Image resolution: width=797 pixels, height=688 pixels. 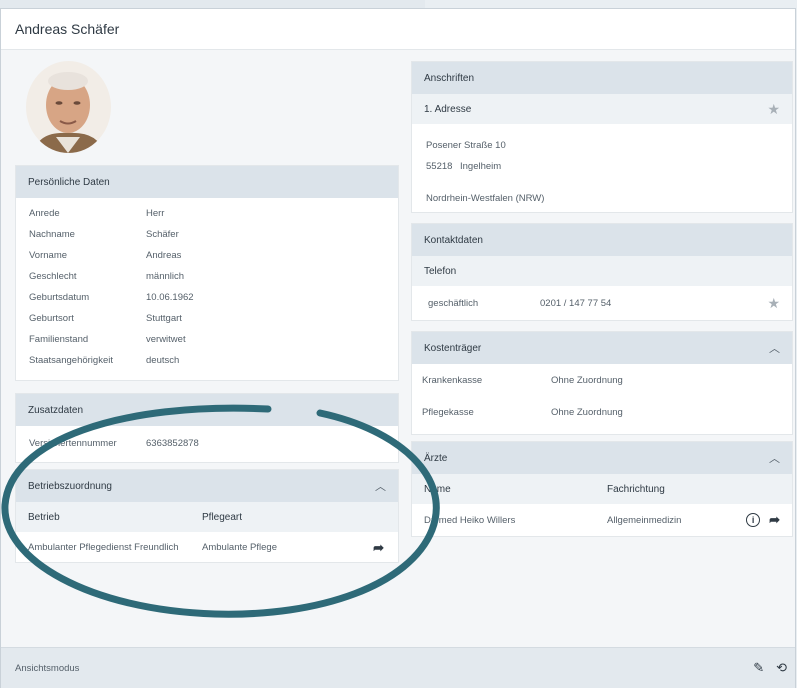 What do you see at coordinates (207, 486) in the screenshot?
I see `operations-header: Betriebszuordnung ︿` at bounding box center [207, 486].